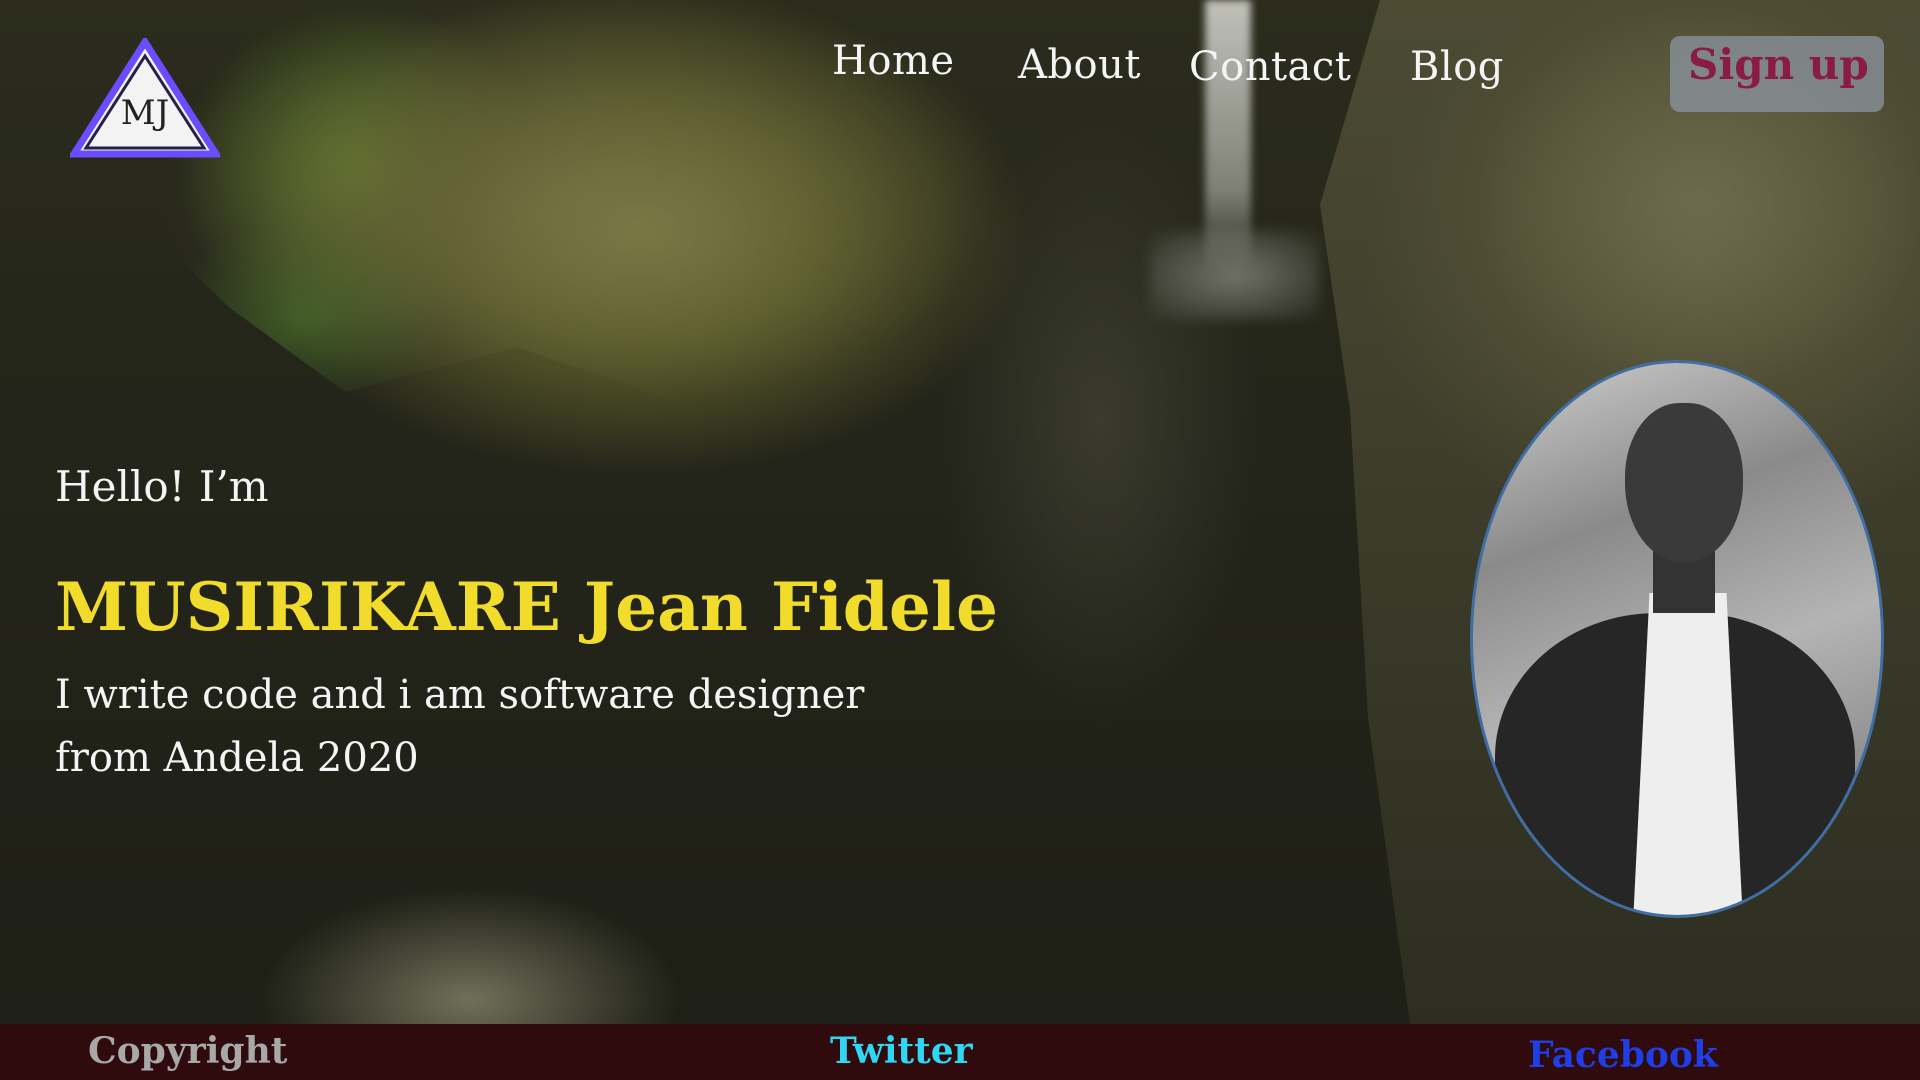 The image size is (1920, 1080). What do you see at coordinates (1457, 67) in the screenshot?
I see `nav-blog: Blog` at bounding box center [1457, 67].